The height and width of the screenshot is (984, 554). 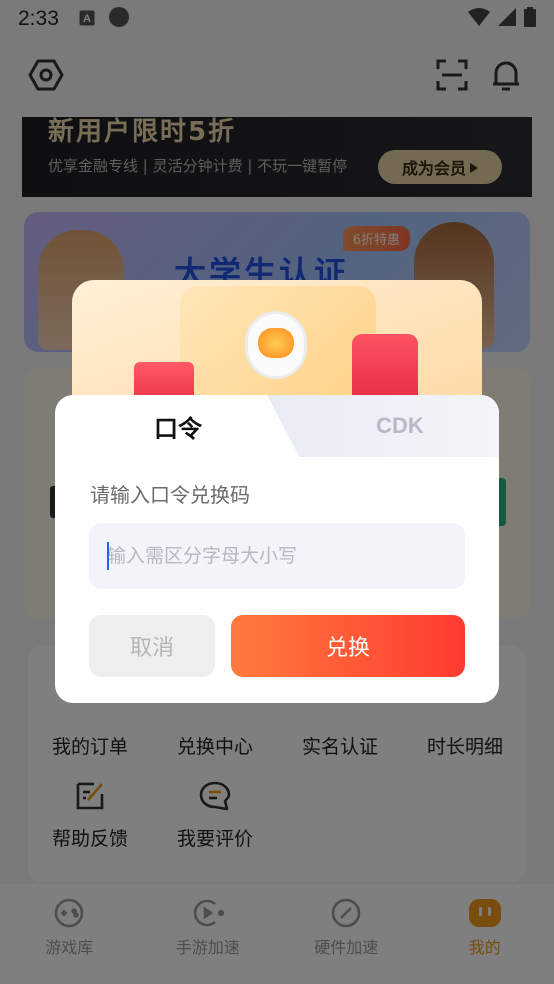 What do you see at coordinates (108, 556) in the screenshot?
I see `text-caret` at bounding box center [108, 556].